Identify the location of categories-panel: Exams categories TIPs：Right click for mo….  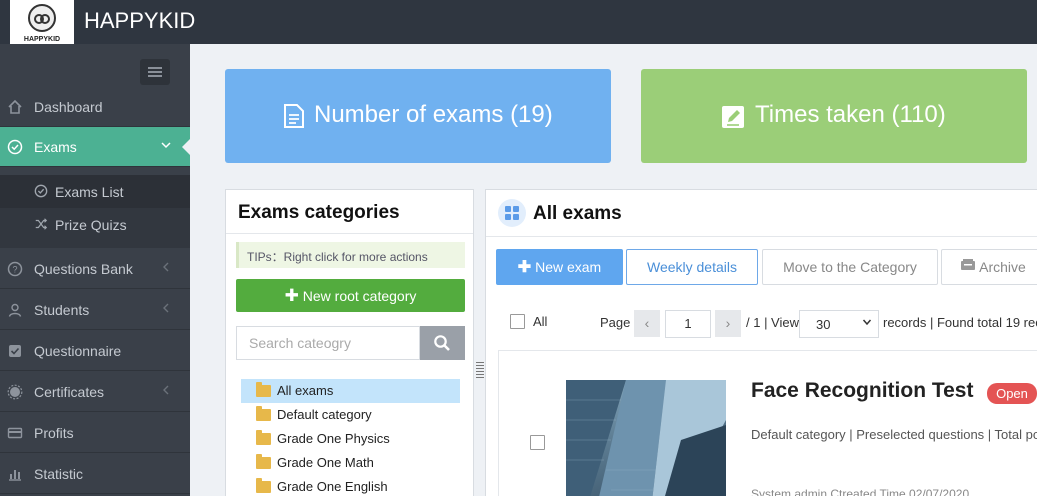
(349, 342).